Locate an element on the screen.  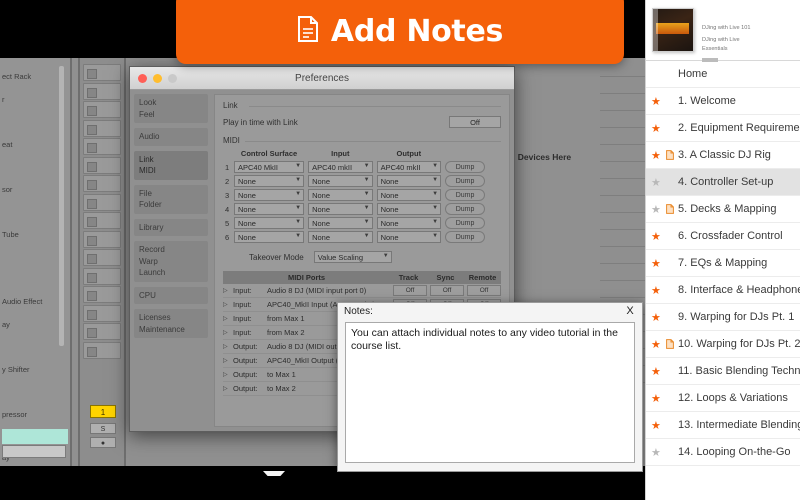
browser-item: pressor is located at coordinates (35, 415).